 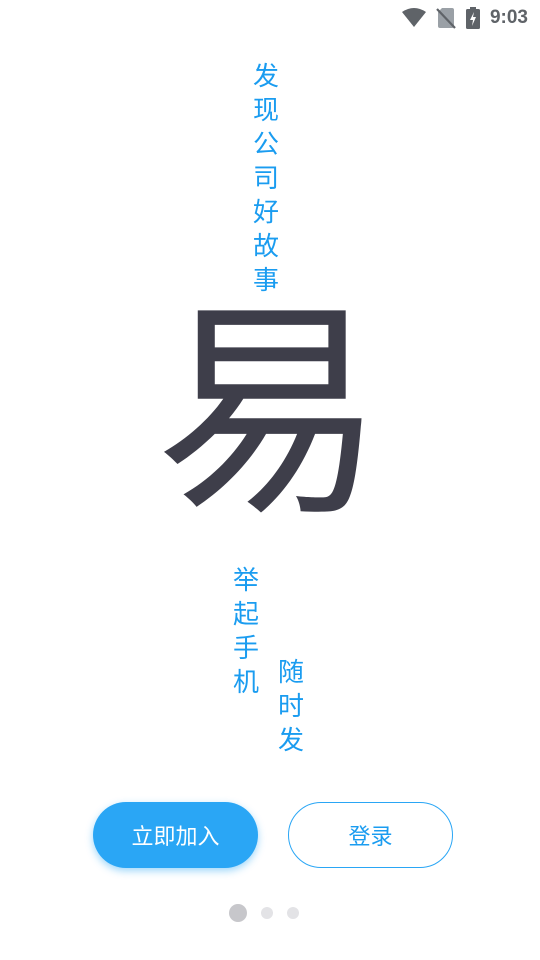 I want to click on battery-charging-icon, so click(x=472, y=18).